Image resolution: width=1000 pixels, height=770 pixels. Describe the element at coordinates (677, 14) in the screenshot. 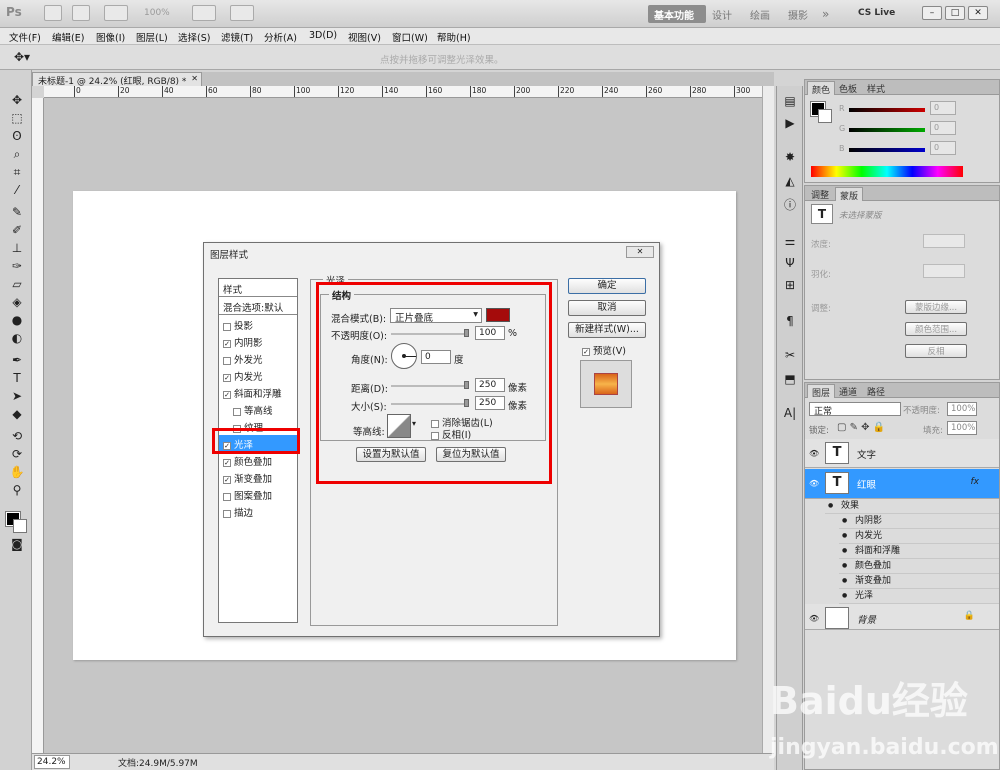

I see `workspace-essentials: 基本功能` at that location.